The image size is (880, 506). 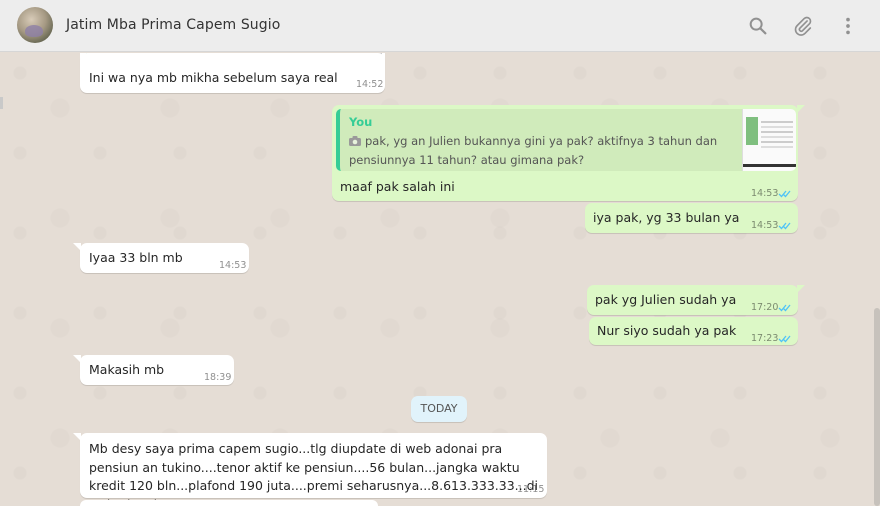 What do you see at coordinates (758, 26) in the screenshot?
I see `search-icon` at bounding box center [758, 26].